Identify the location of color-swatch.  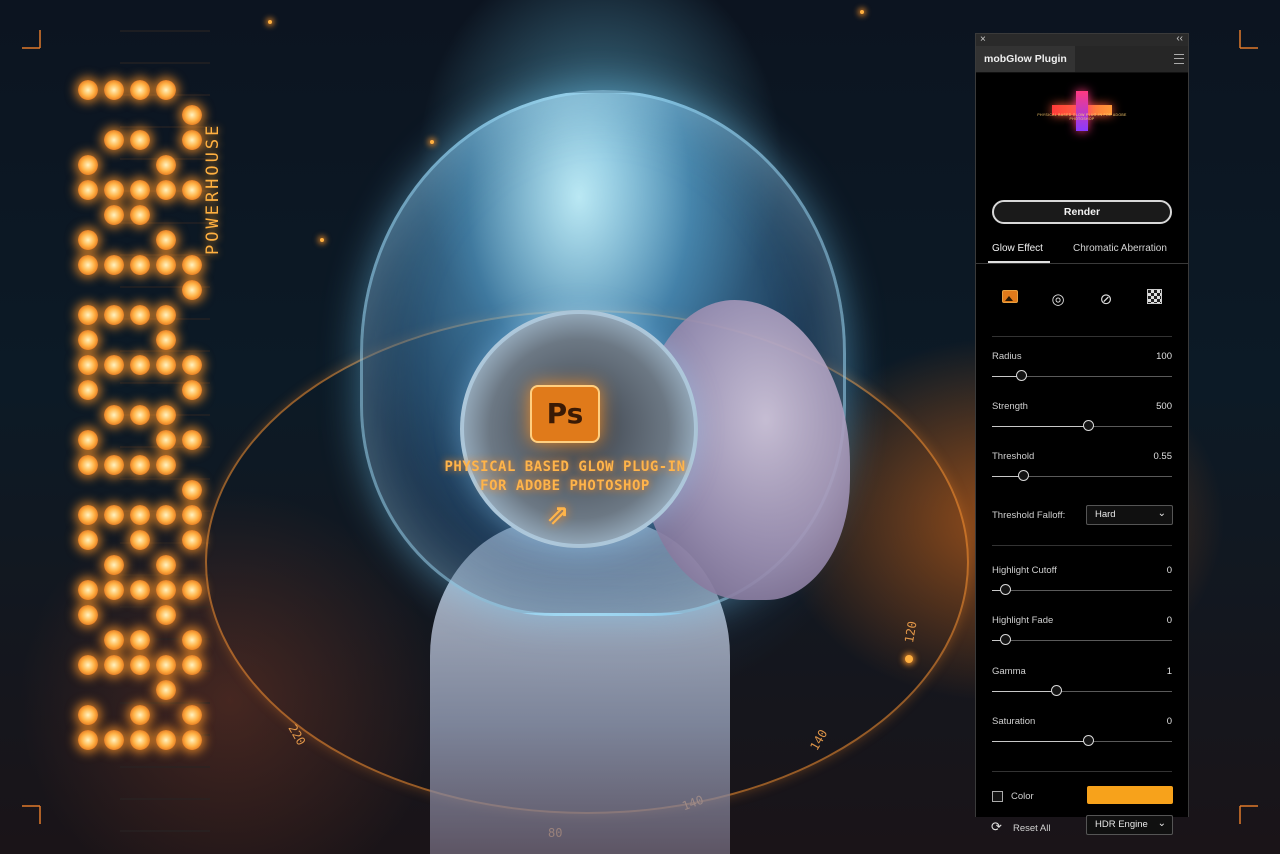
(1130, 795).